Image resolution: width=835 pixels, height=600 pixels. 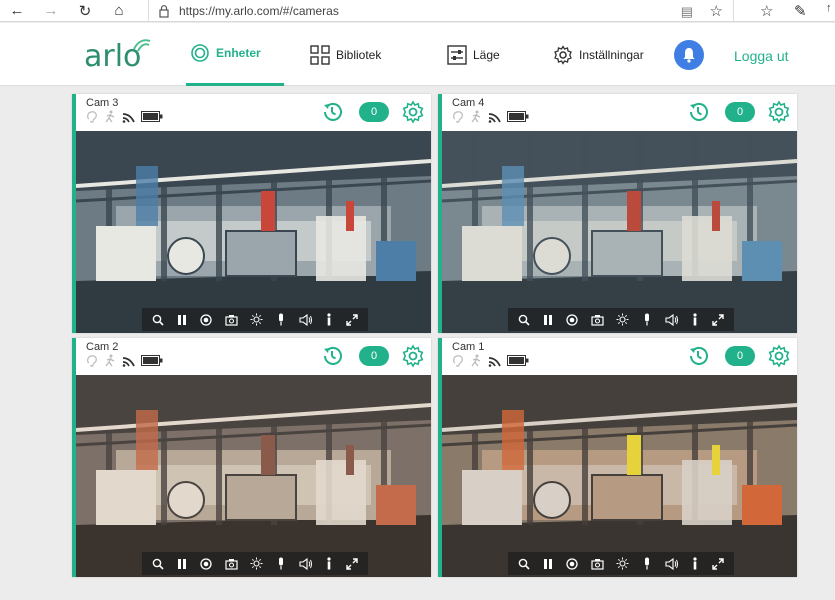 What do you see at coordinates (119, 11) in the screenshot?
I see `home-icon: ⌂` at bounding box center [119, 11].